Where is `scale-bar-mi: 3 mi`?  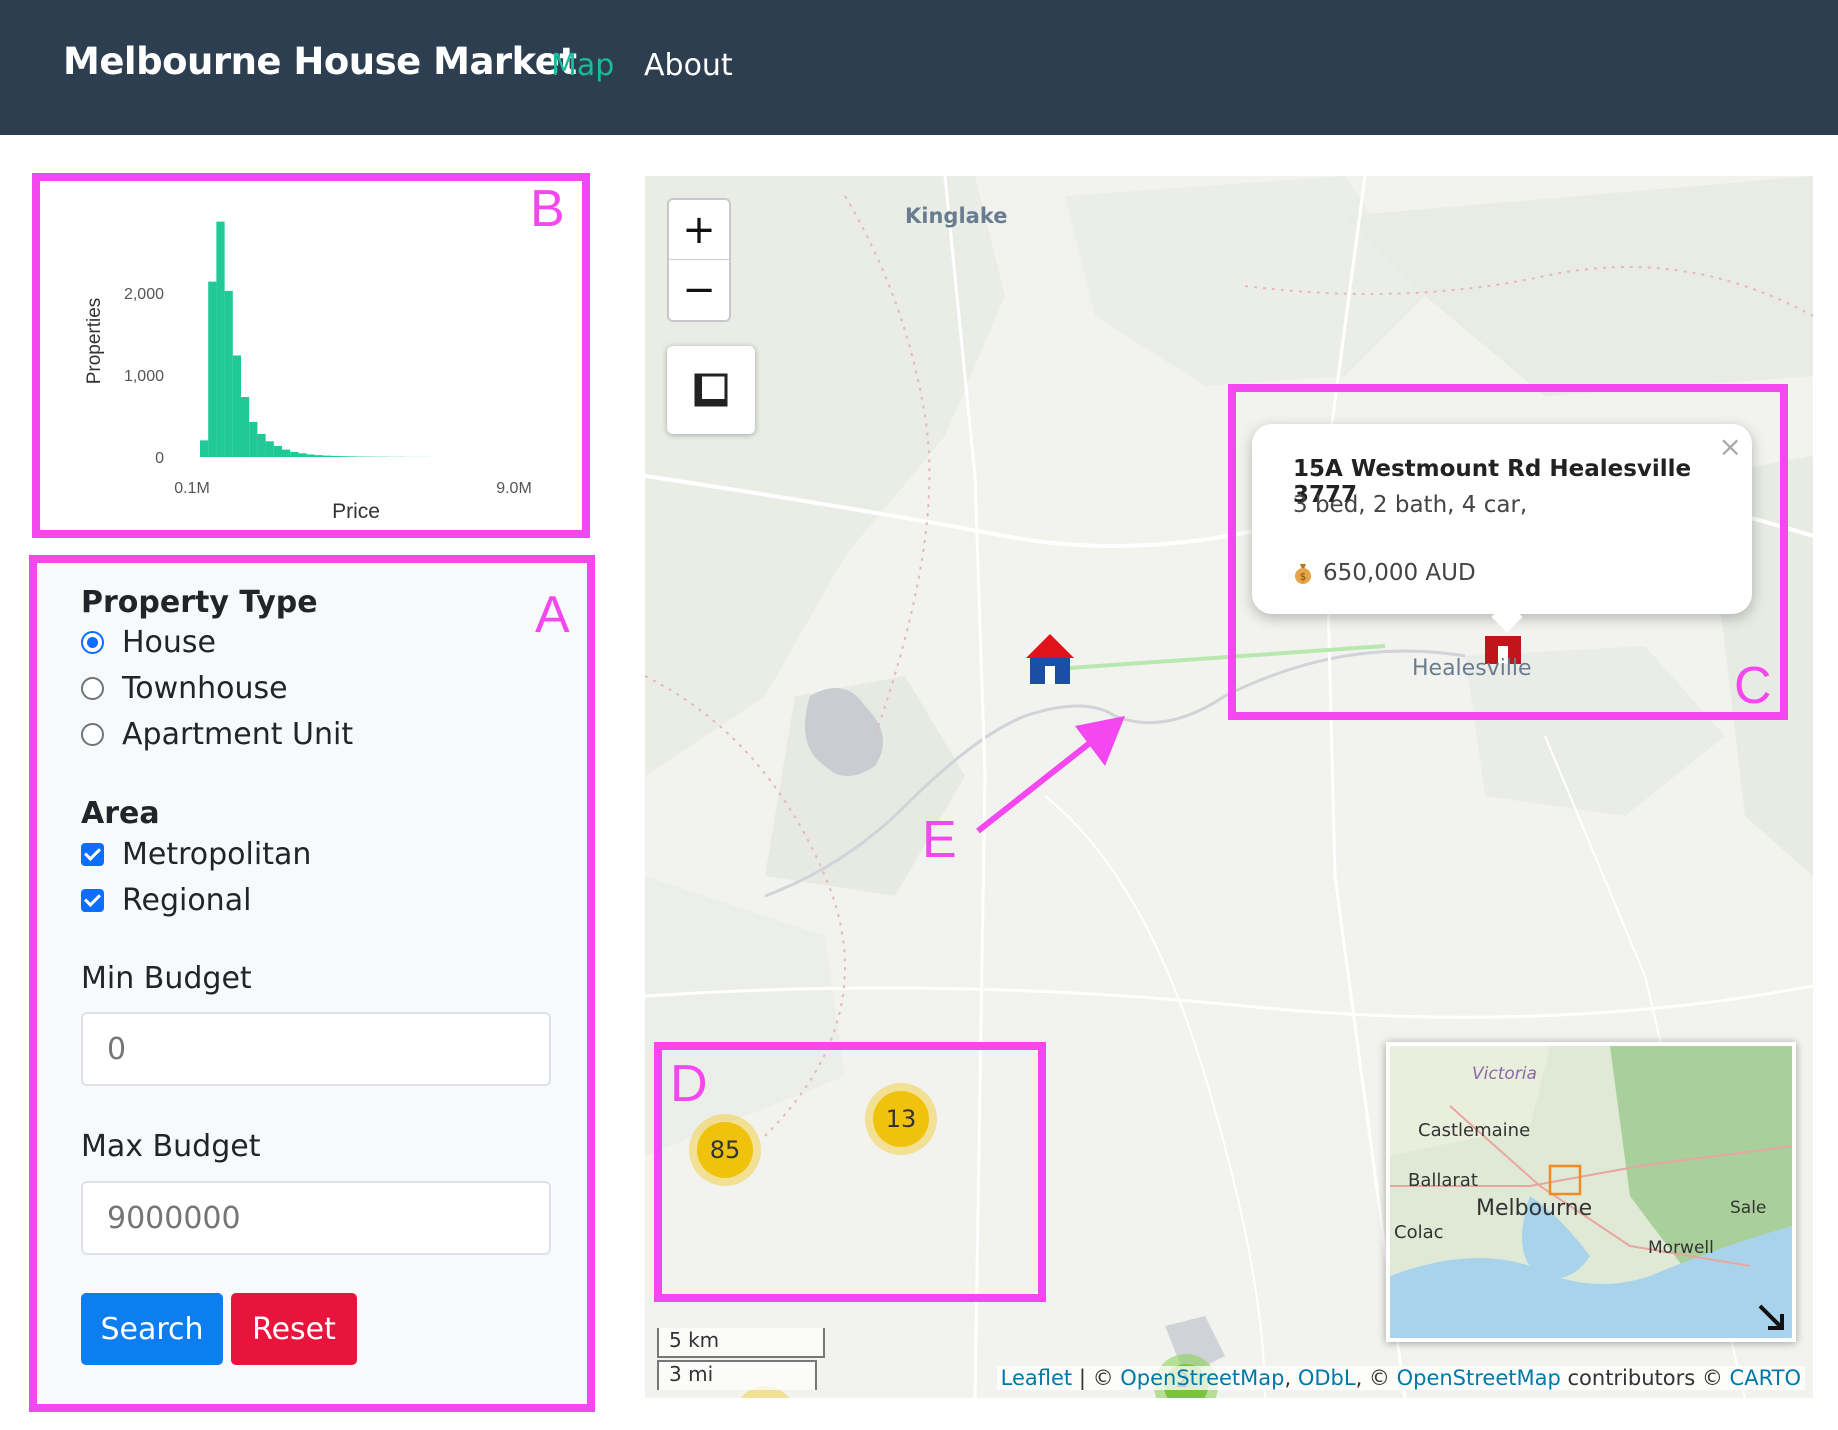 scale-bar-mi: 3 mi is located at coordinates (737, 1375).